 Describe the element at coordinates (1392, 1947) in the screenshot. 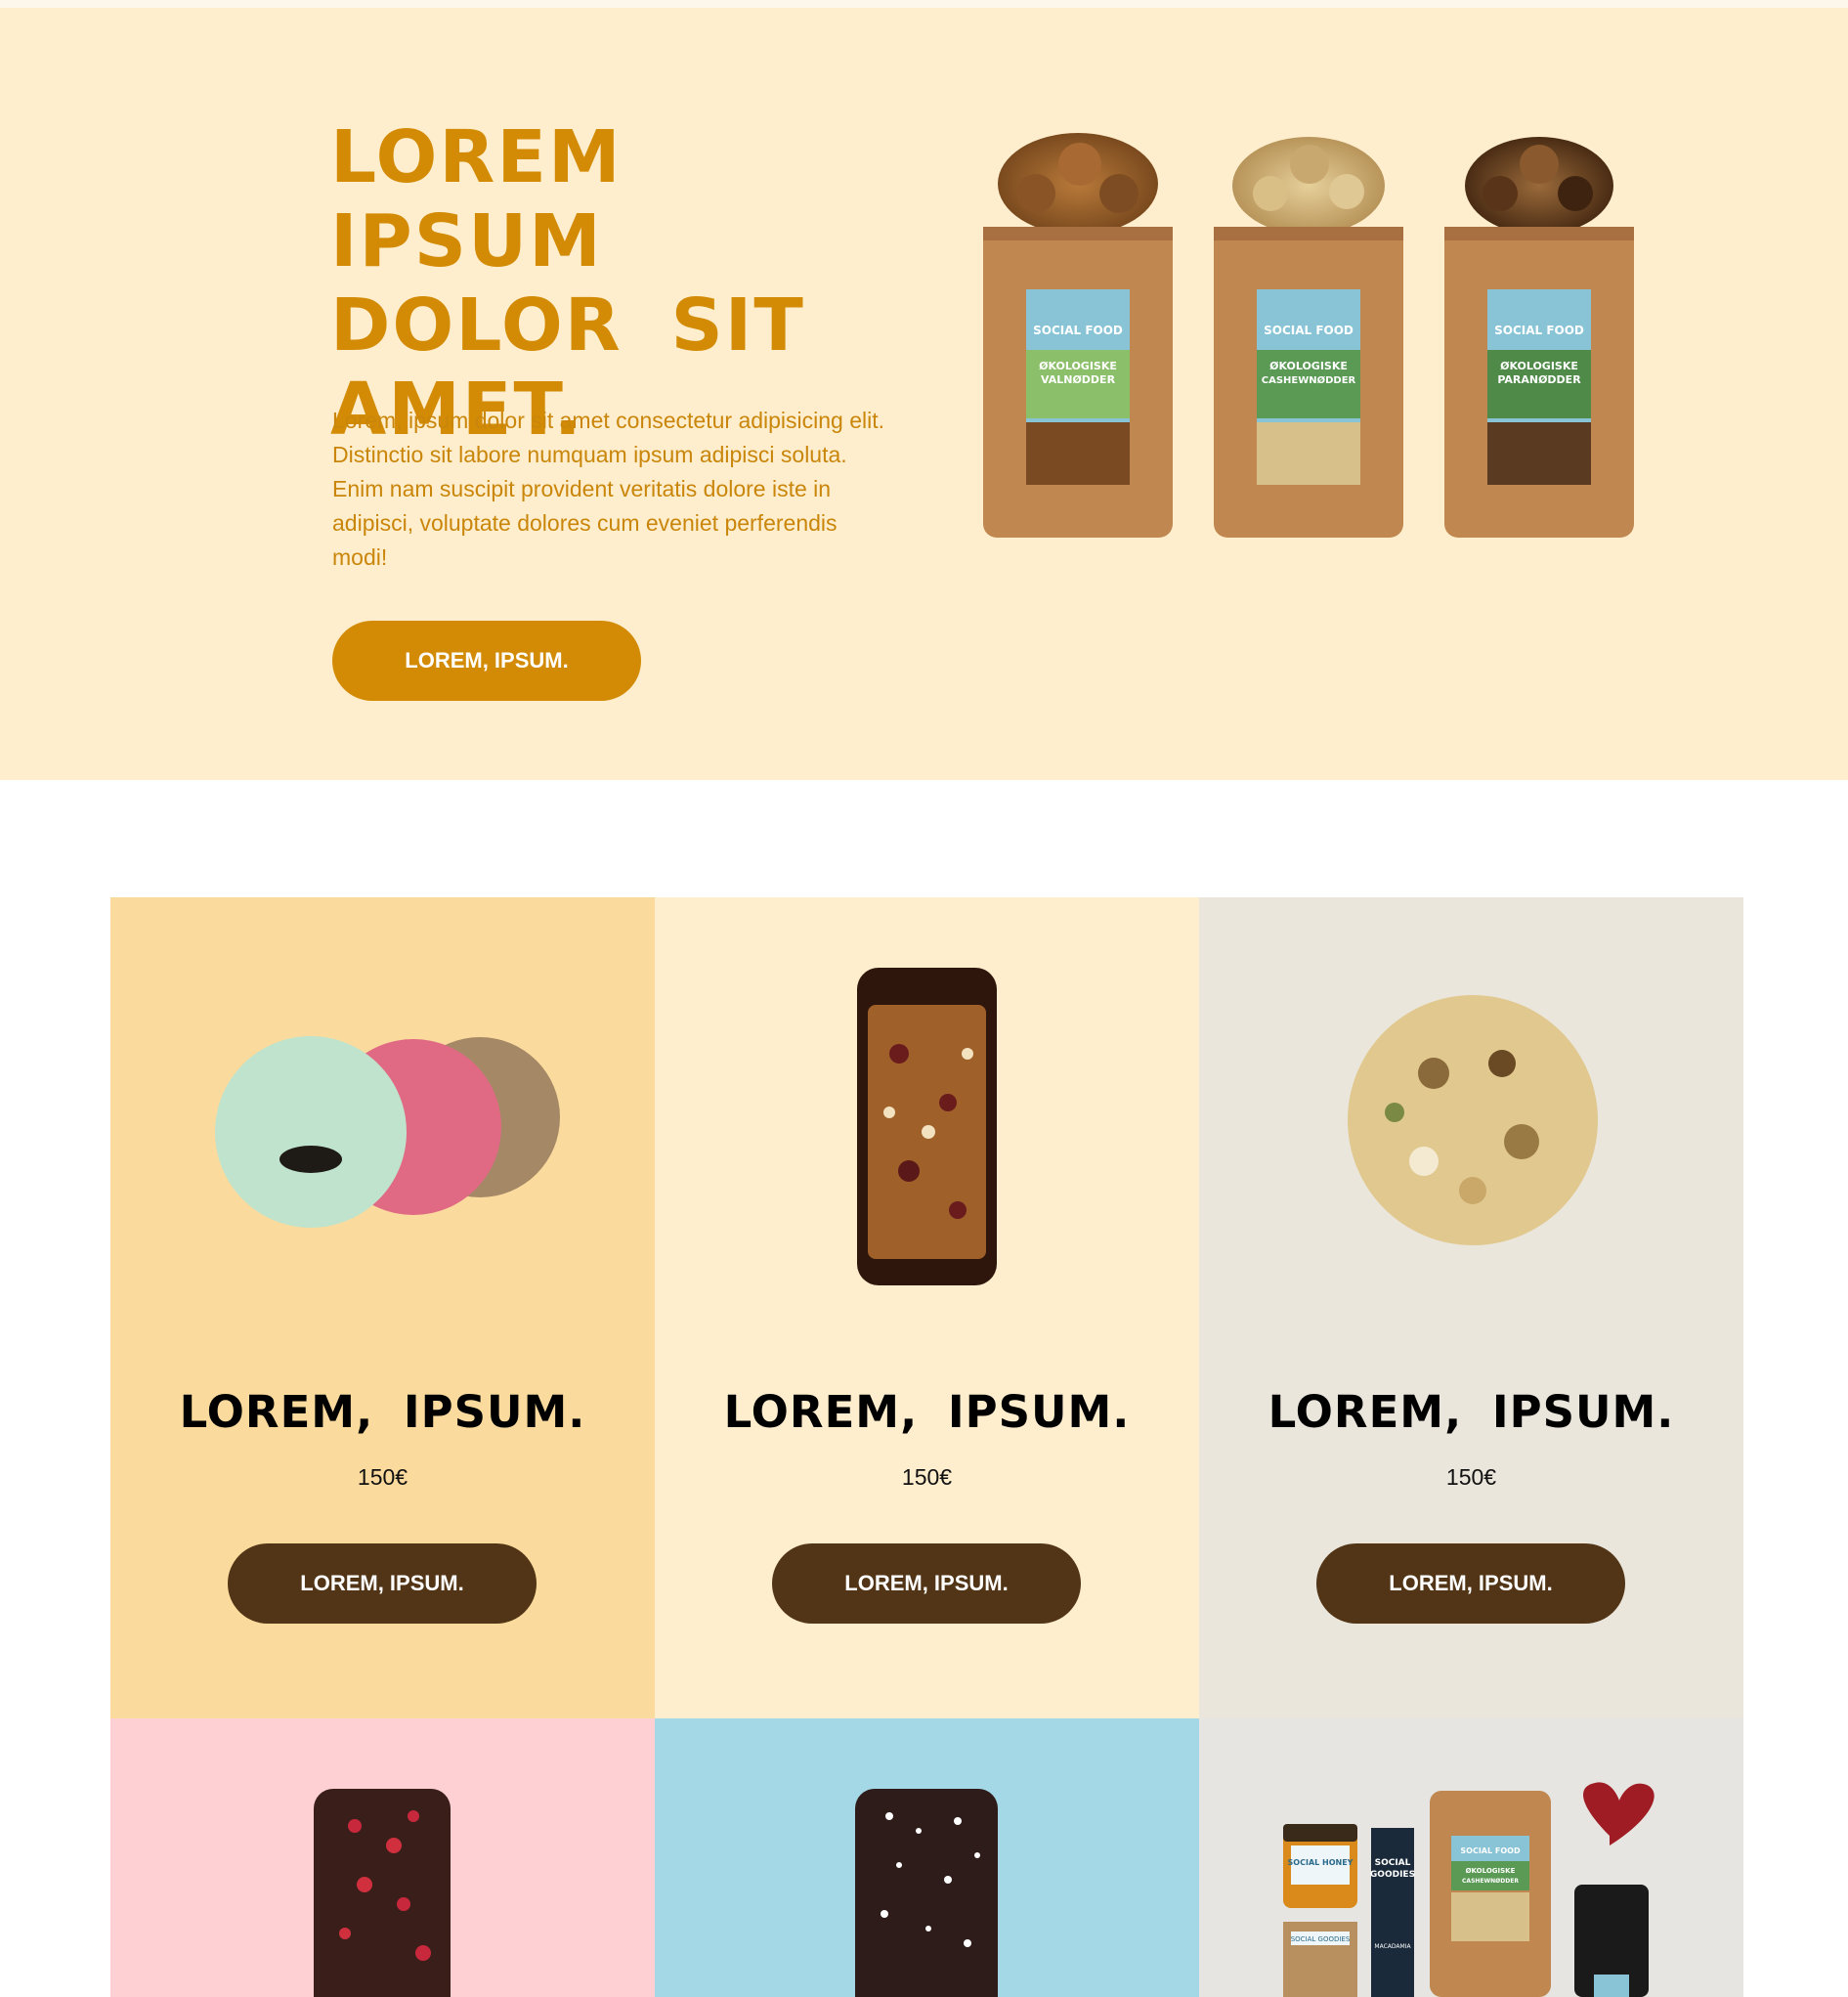

I see `svg-text: MACADAMIA` at that location.